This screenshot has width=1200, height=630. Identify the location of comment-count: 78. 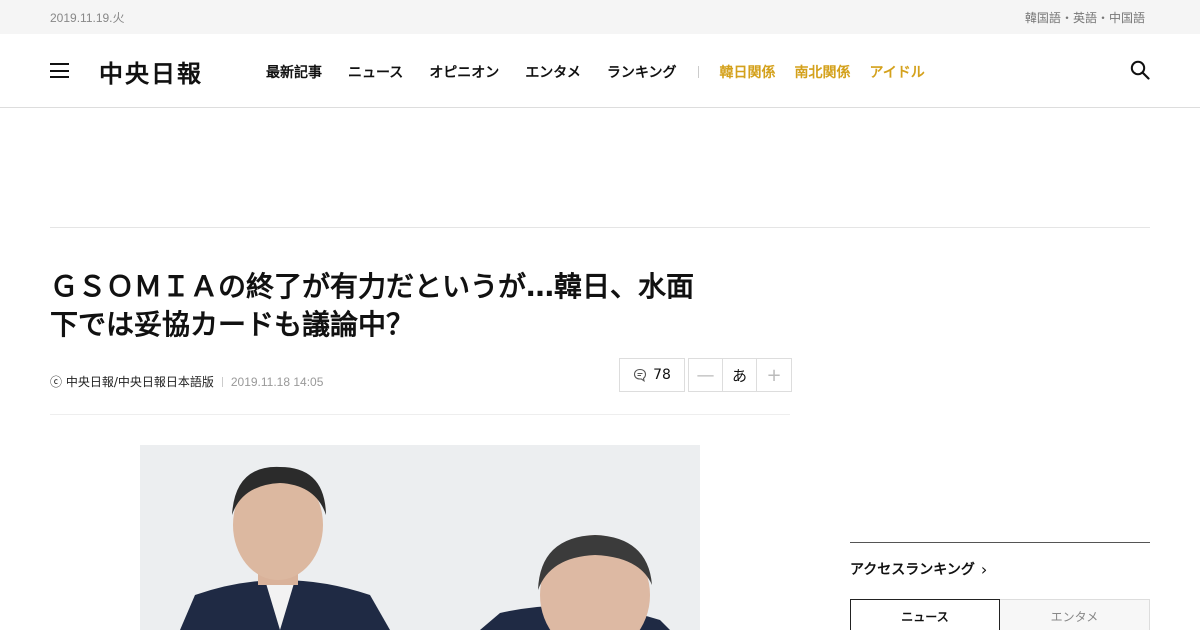
(662, 375).